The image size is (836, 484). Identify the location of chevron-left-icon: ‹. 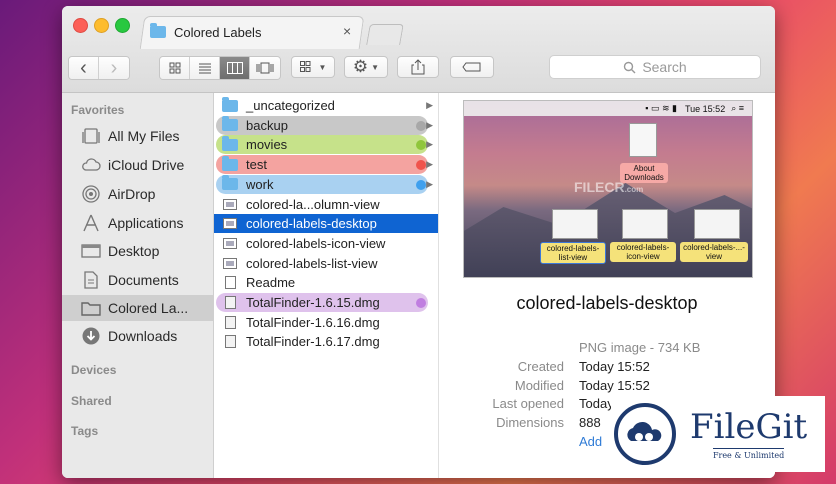
(83, 68).